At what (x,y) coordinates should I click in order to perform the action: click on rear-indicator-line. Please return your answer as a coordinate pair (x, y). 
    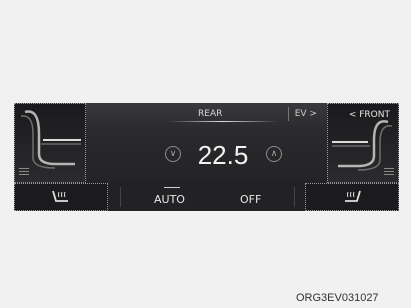
    Looking at the image, I should click on (223, 121).